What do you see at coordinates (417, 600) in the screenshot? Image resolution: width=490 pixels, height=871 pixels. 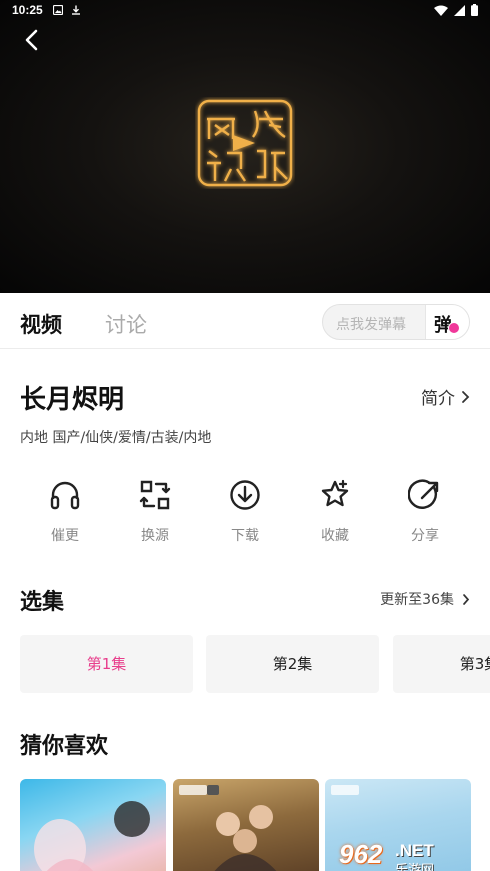 I see `update-text: 更新至36集` at bounding box center [417, 600].